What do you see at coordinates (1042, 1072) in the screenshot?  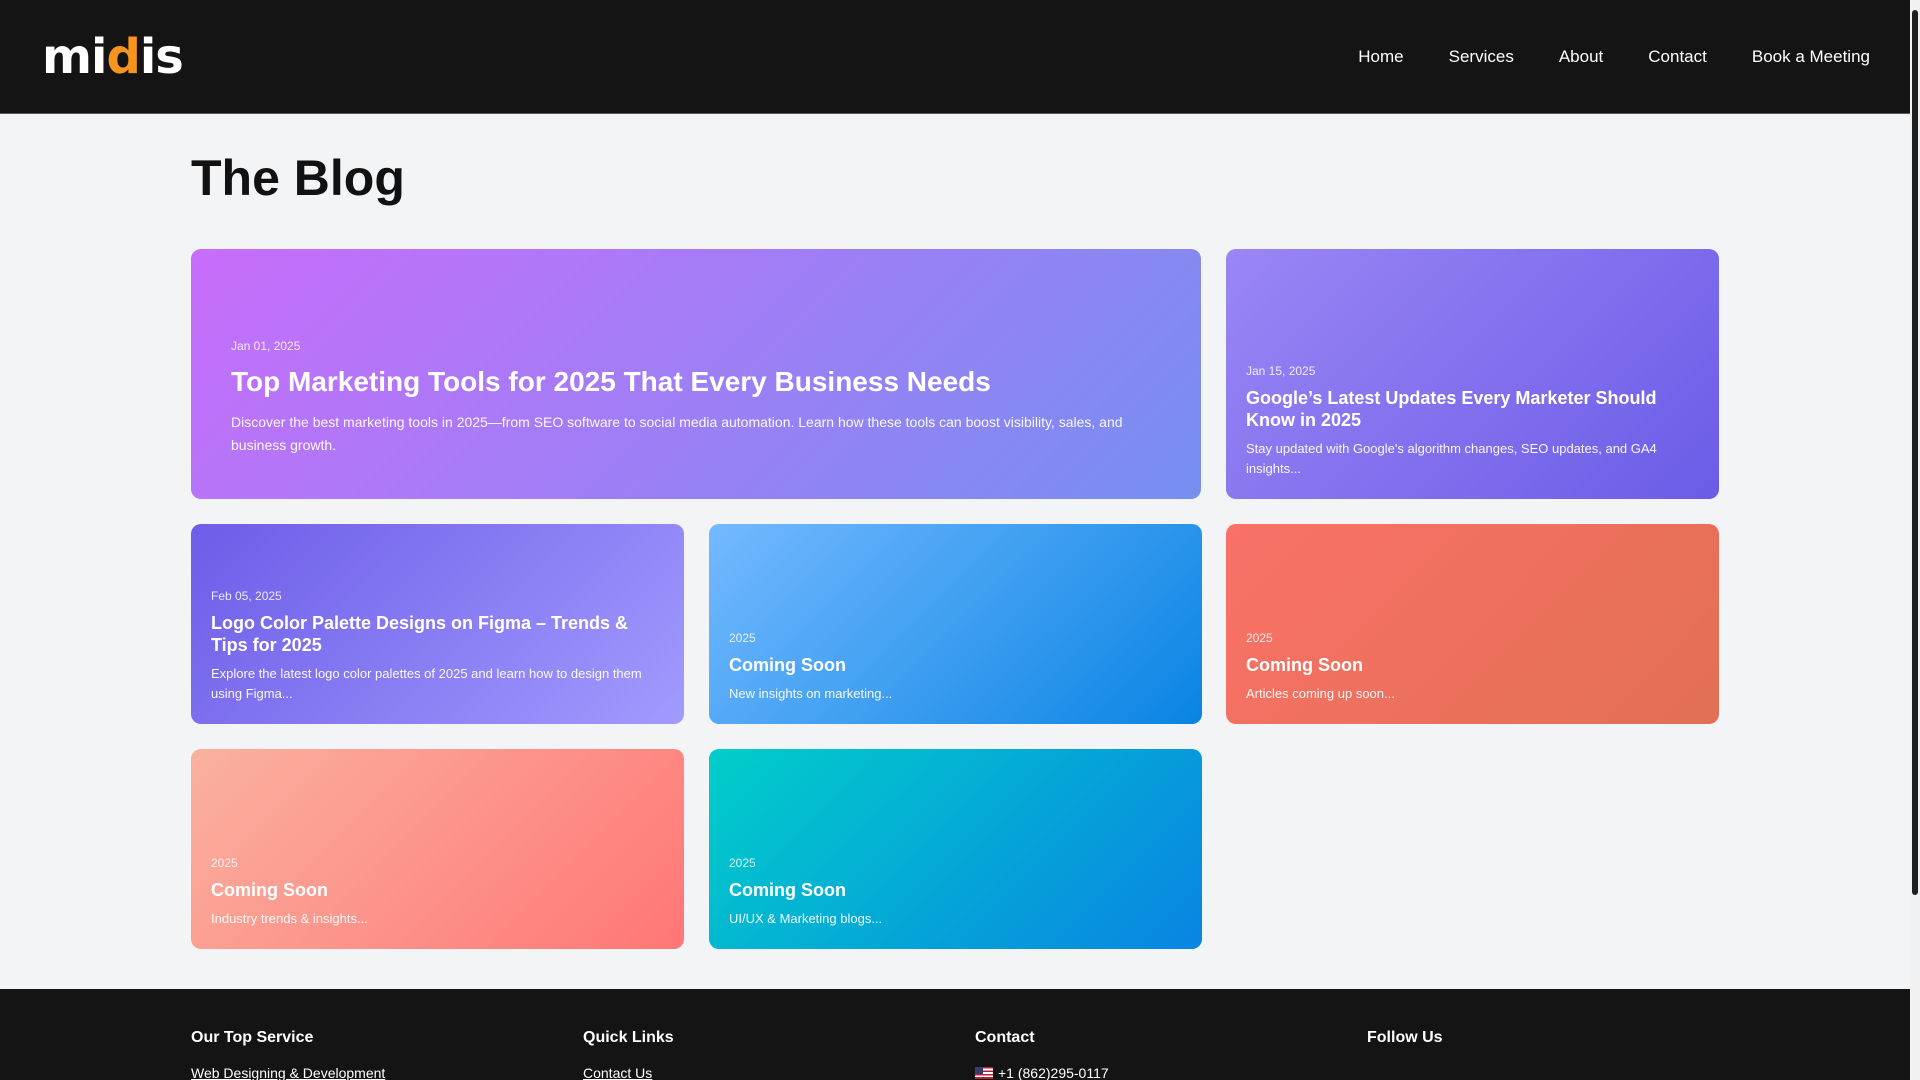 I see `footer-phone: +1 (862)295-0117` at bounding box center [1042, 1072].